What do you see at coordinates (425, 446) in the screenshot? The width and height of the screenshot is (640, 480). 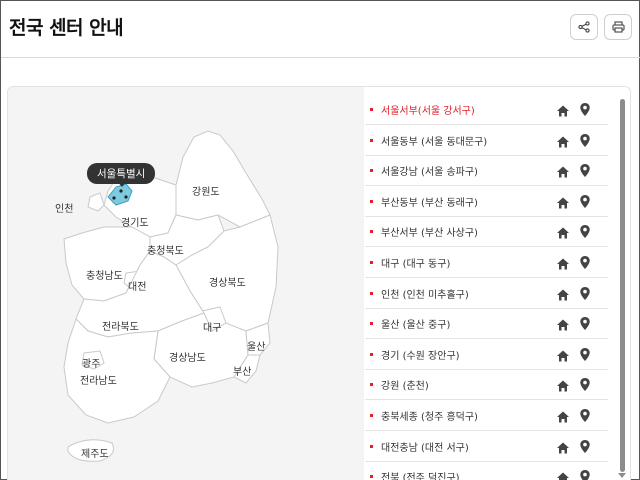 I see `center-label: 대전충남 (대전 서구)` at bounding box center [425, 446].